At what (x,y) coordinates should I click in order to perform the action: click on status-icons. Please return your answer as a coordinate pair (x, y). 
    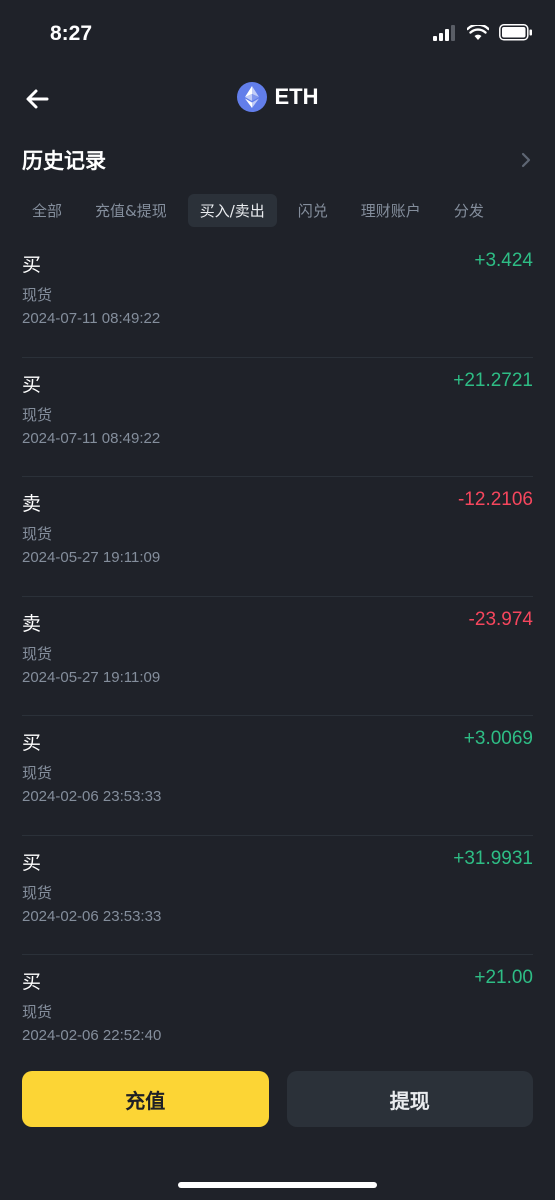
    Looking at the image, I should click on (483, 32).